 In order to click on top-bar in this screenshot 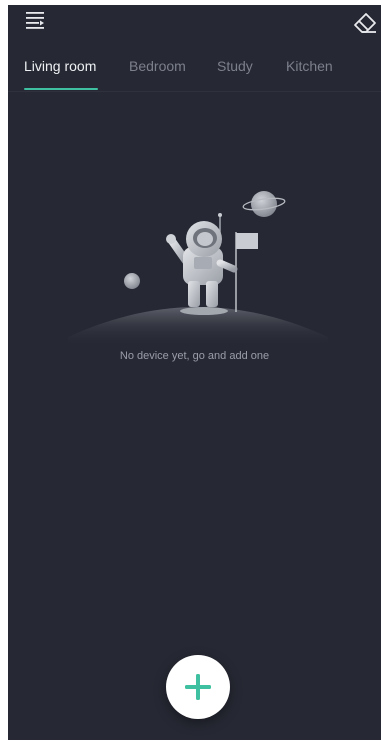, I will do `click(194, 25)`.